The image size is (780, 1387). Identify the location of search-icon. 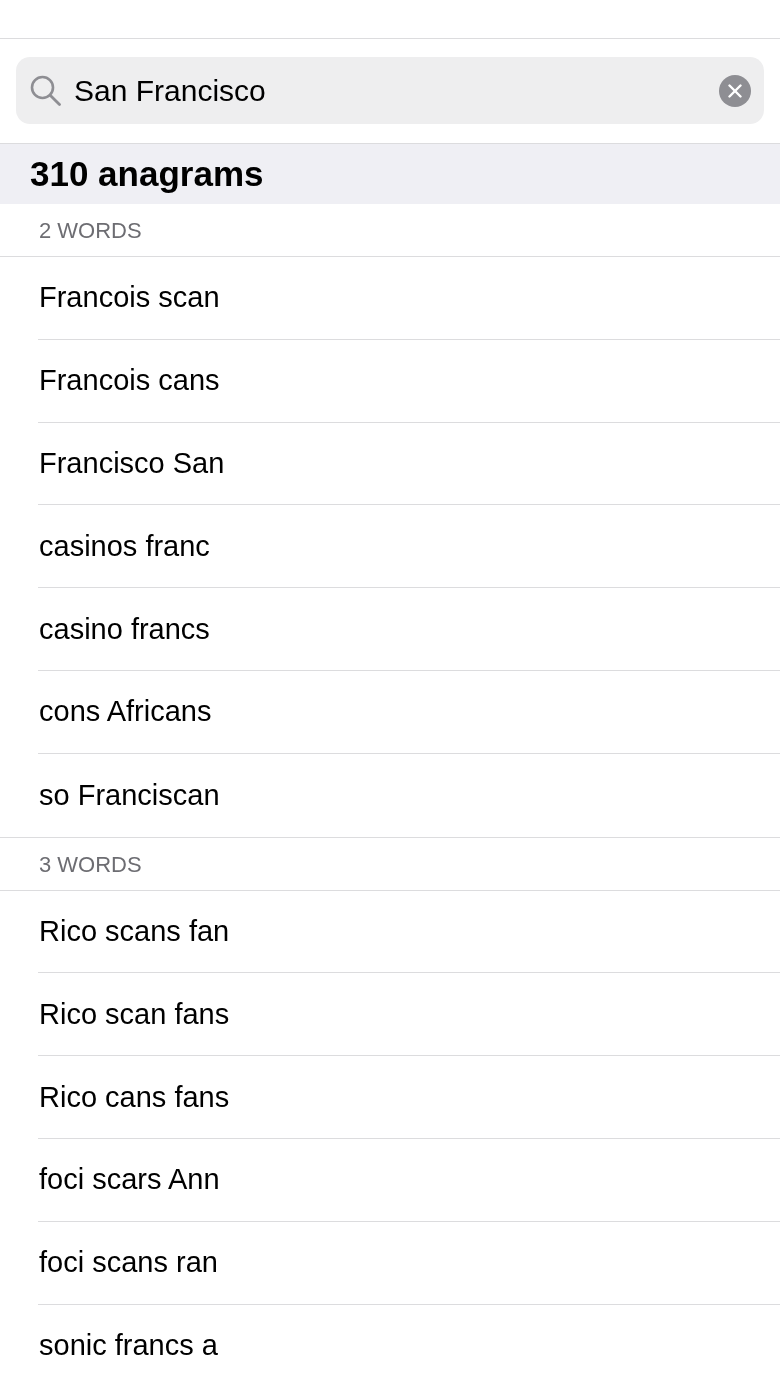
(45, 90).